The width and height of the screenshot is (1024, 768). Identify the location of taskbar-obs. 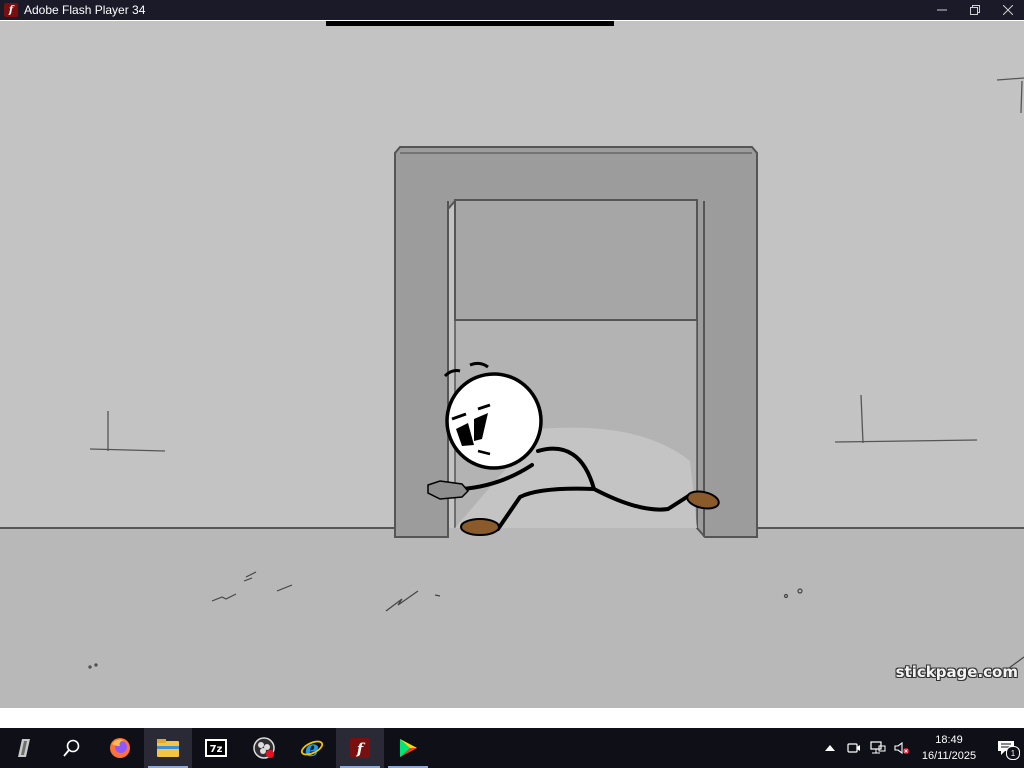
(264, 748).